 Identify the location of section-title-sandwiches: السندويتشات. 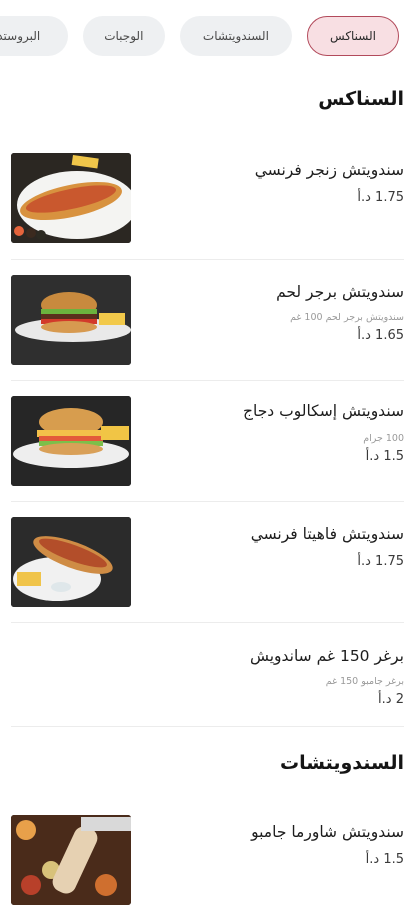
(342, 763).